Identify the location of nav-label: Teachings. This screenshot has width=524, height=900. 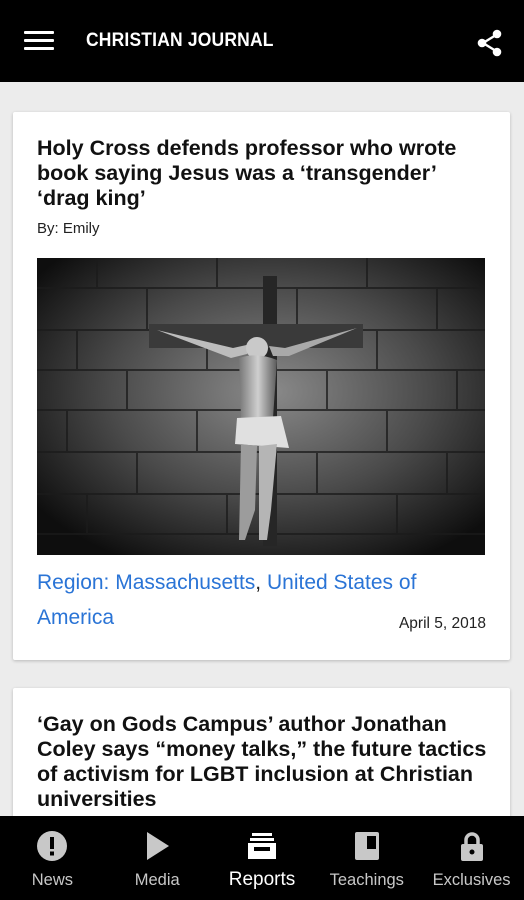
(366, 880).